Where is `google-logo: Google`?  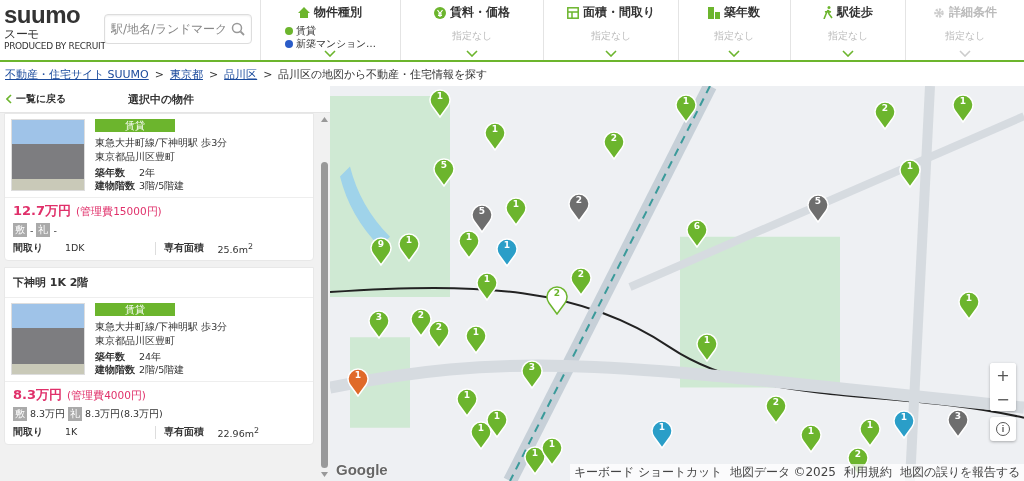
google-logo: Google is located at coordinates (362, 469).